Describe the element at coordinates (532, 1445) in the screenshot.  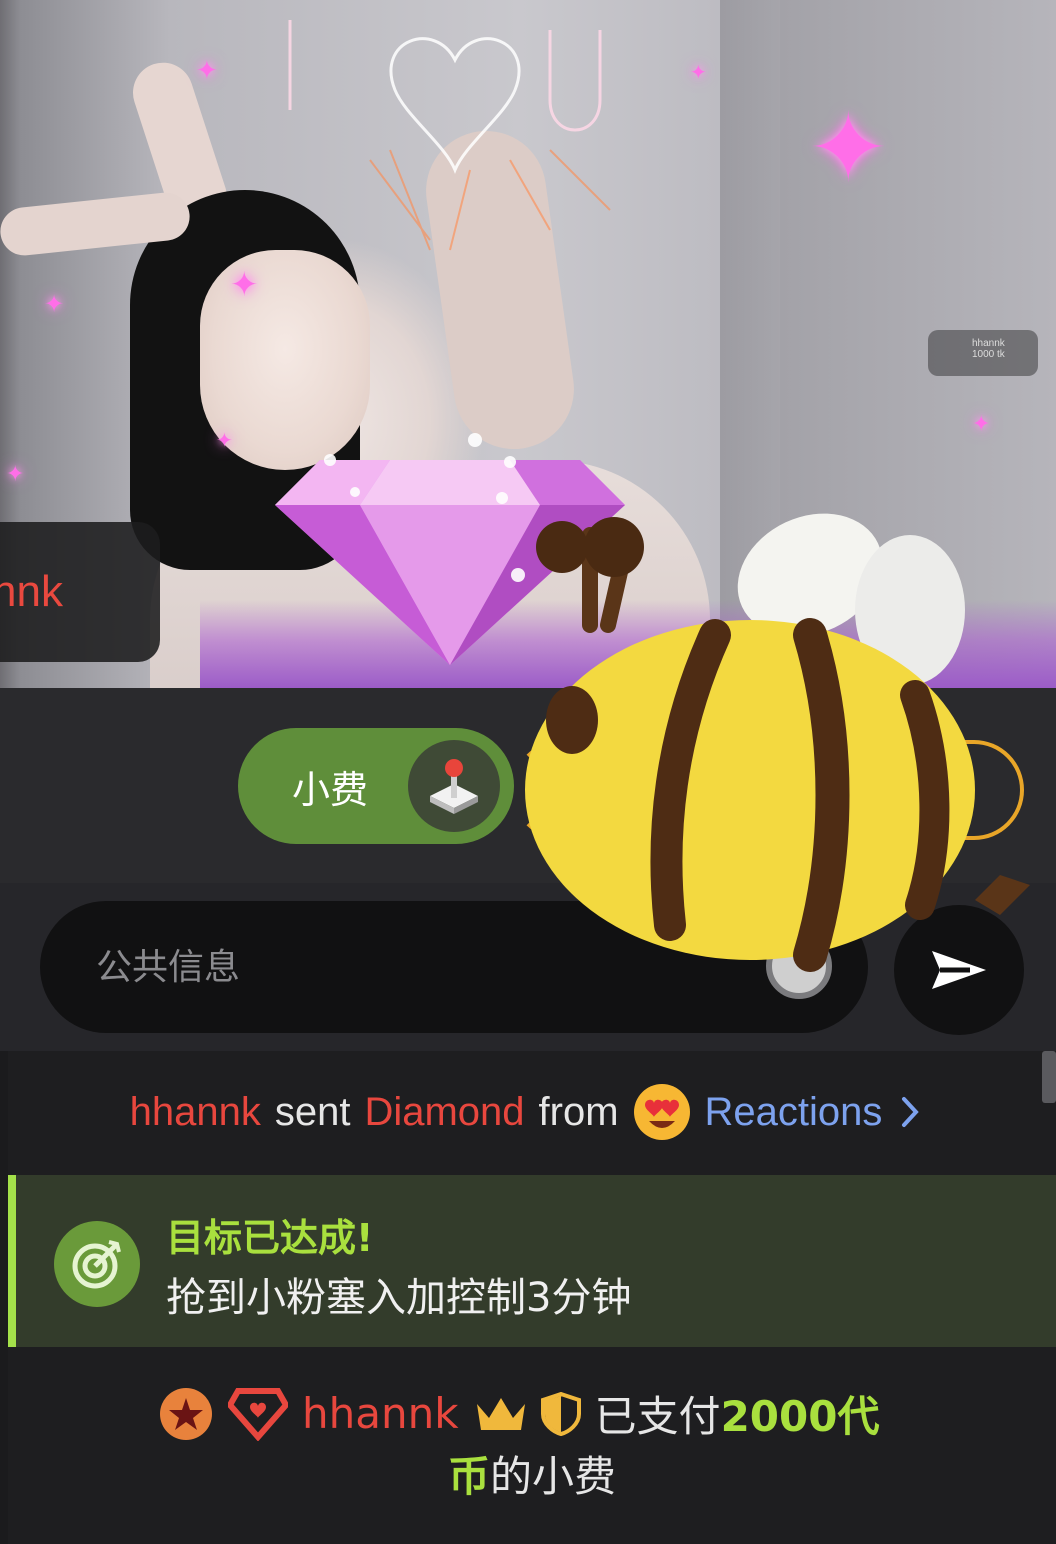
I see `tip-message: hhannk 已支付 2000代 币的小费` at that location.